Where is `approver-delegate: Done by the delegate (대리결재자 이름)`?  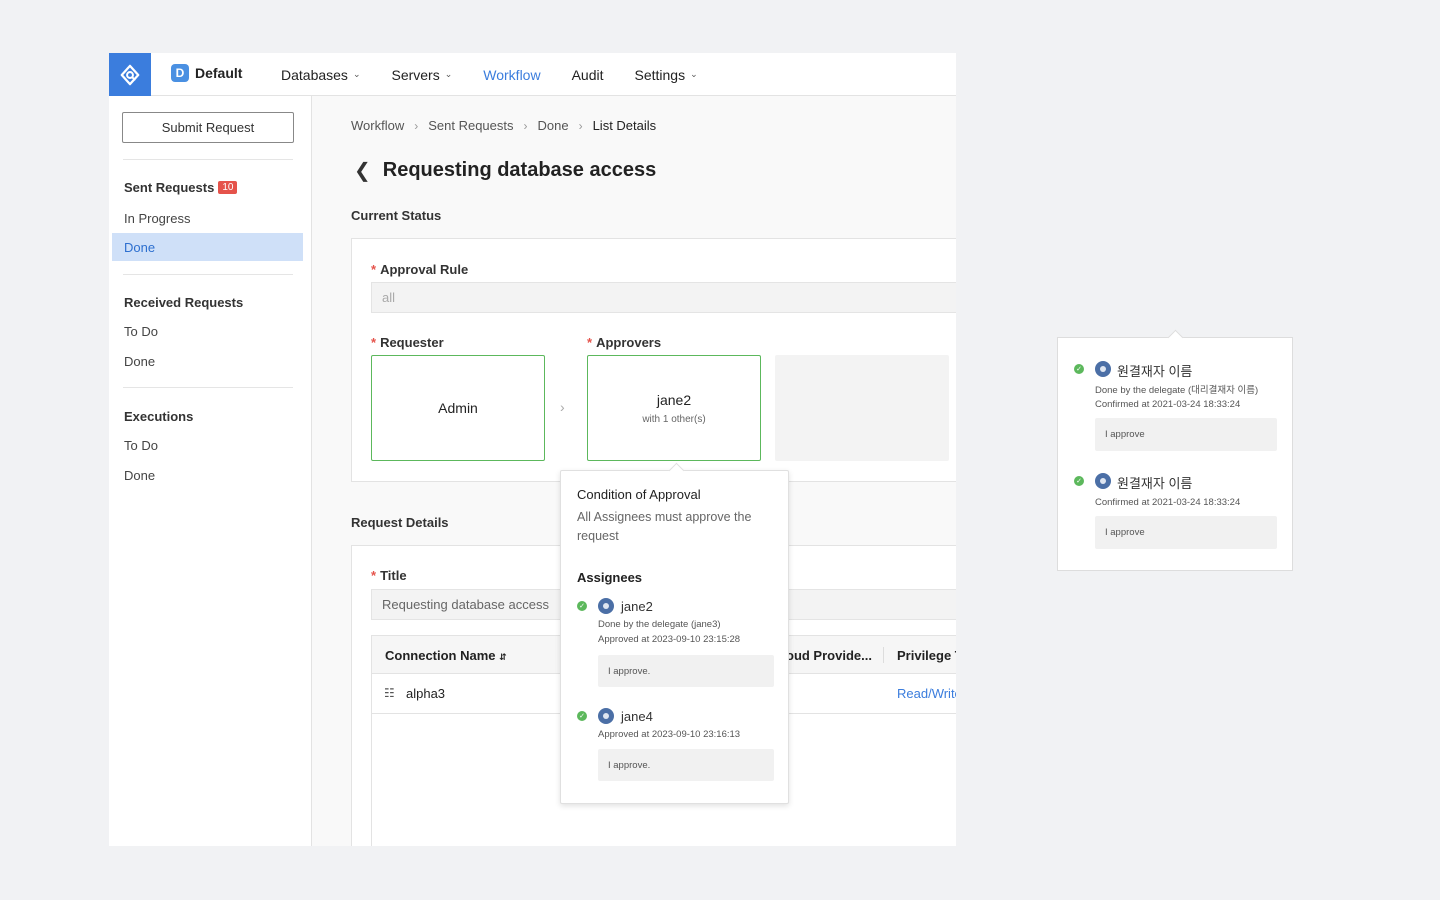 approver-delegate: Done by the delegate (대리결재자 이름) is located at coordinates (1177, 390).